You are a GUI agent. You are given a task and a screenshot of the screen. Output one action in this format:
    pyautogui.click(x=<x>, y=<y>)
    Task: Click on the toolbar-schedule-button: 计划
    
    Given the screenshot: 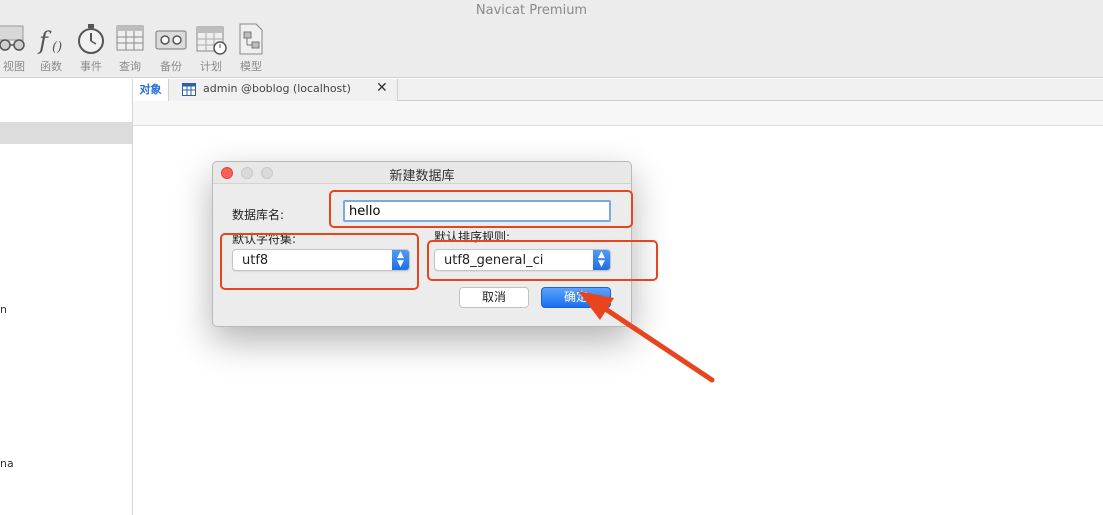 What is the action you would take?
    pyautogui.click(x=211, y=48)
    